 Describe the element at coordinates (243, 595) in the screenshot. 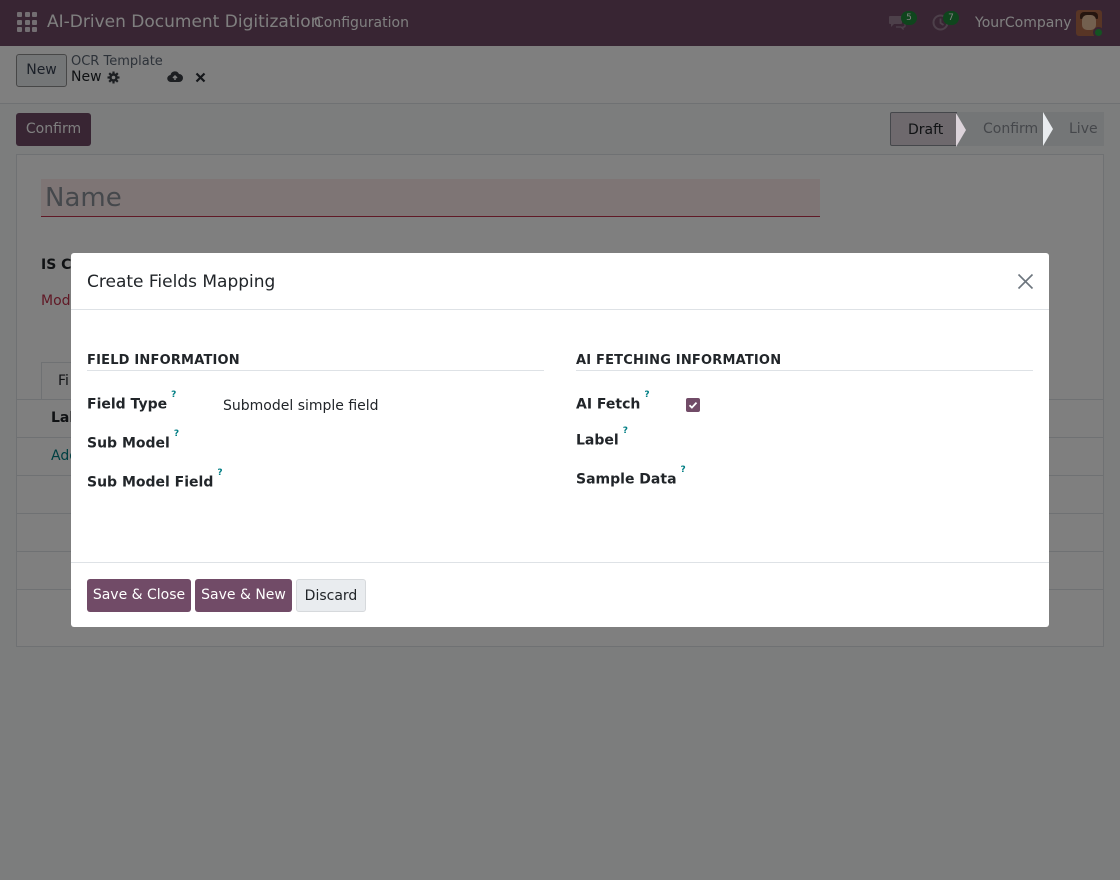

I see `save-new-button: Save & New` at that location.